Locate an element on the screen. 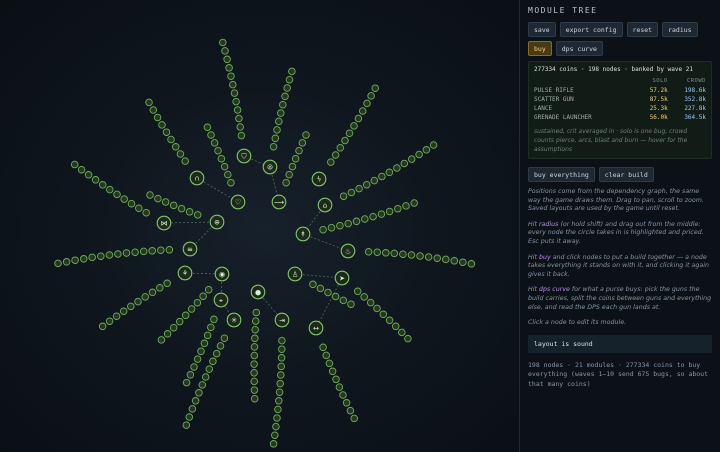  module-node-spread: ⋈ is located at coordinates (164, 223).